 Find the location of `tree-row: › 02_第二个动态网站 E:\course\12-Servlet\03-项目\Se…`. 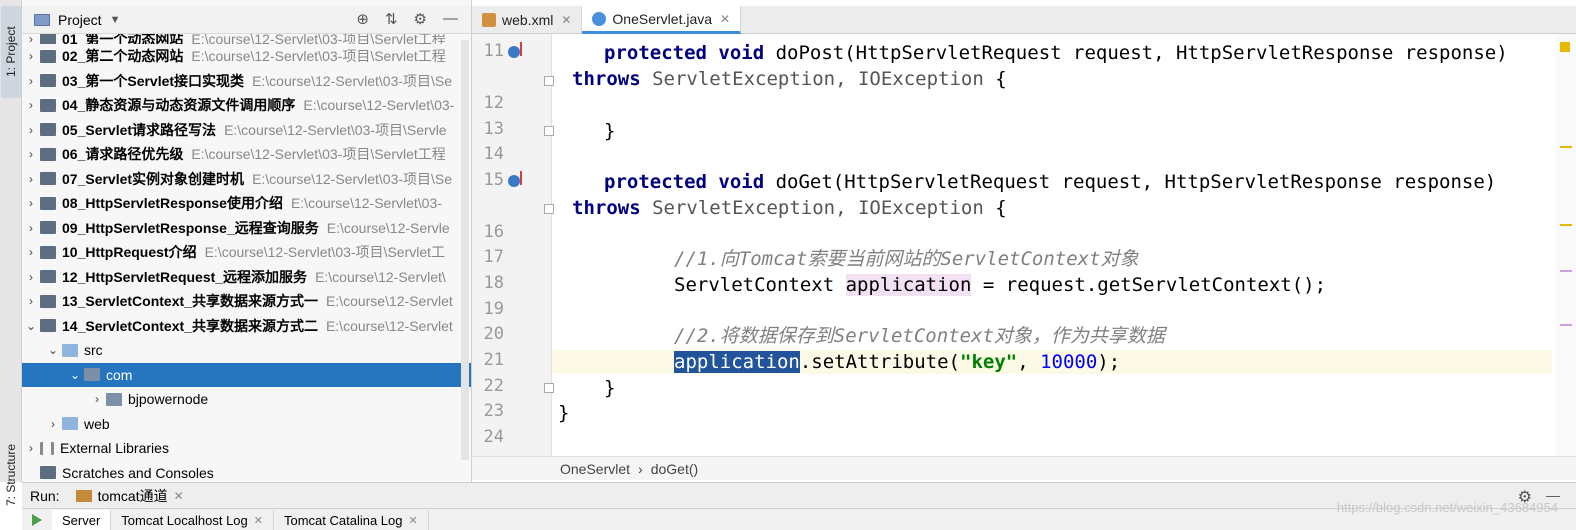

tree-row: › 02_第二个动态网站 E:\course\12-Servlet\03-项目\Se… is located at coordinates (246, 56).